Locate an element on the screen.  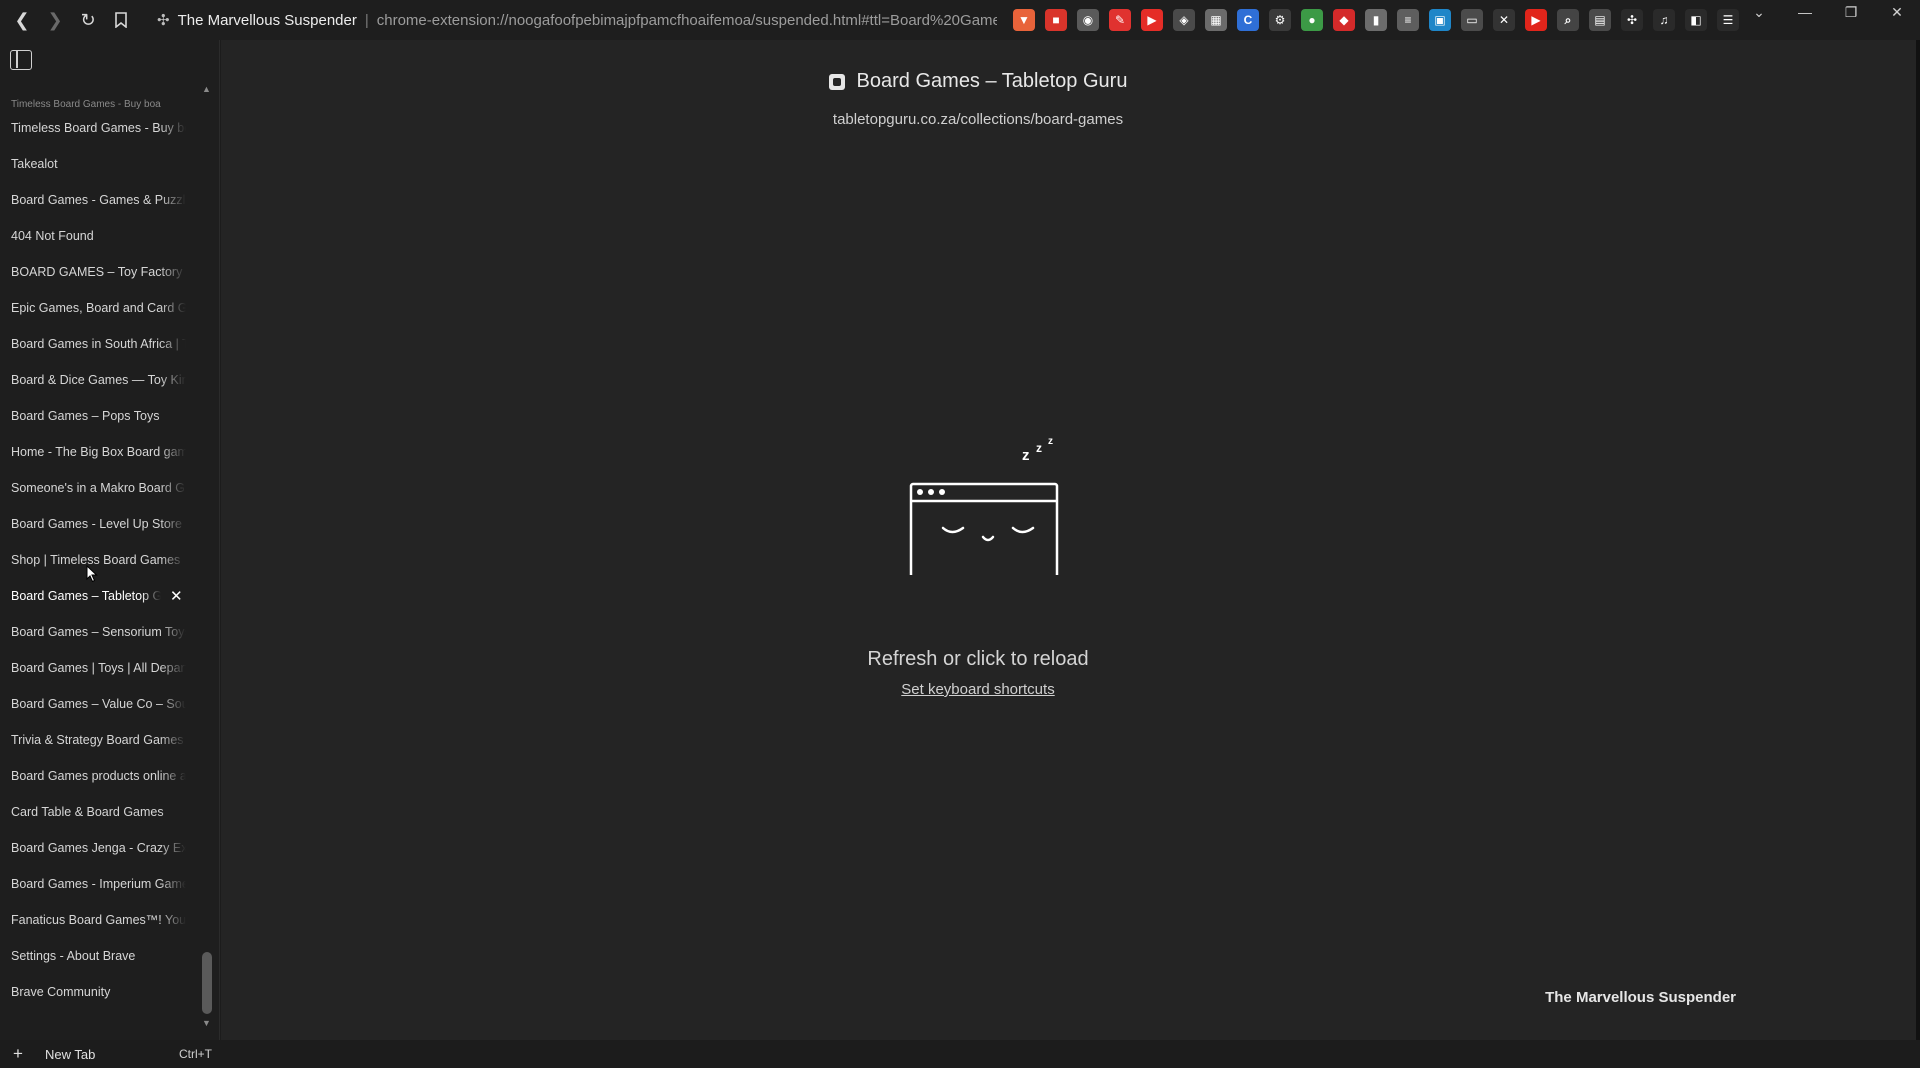
tab-item: Board Games - Level Up Store is located at coordinates (98, 524).